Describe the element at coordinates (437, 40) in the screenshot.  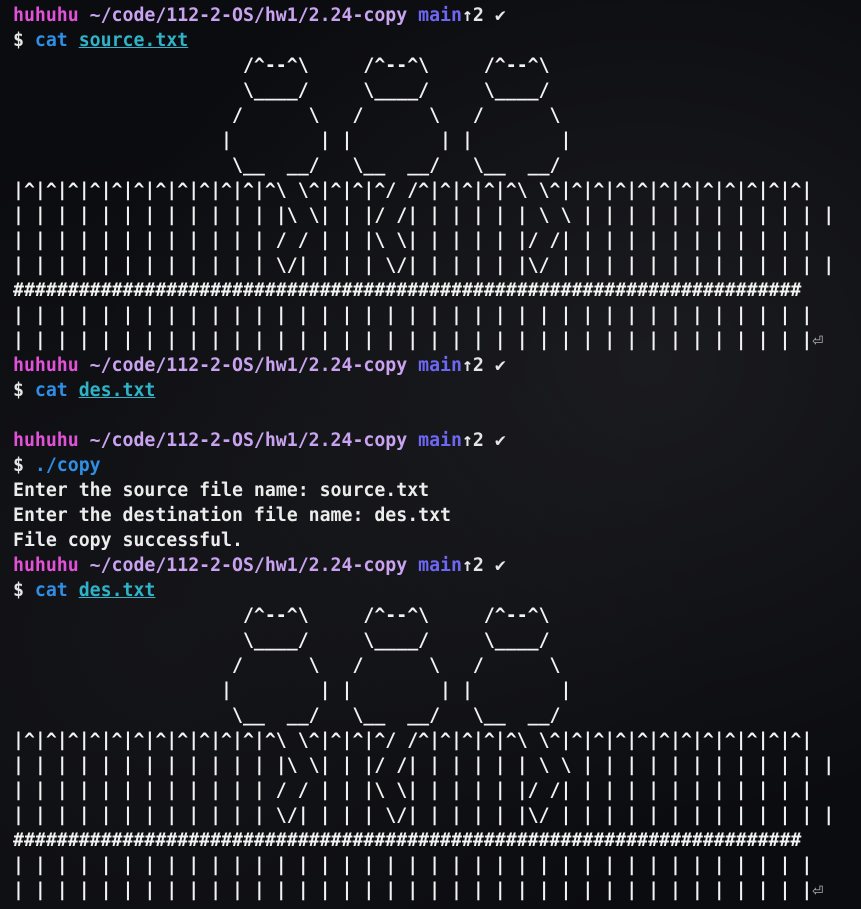
I see `command-line: $ cat source.txt` at that location.